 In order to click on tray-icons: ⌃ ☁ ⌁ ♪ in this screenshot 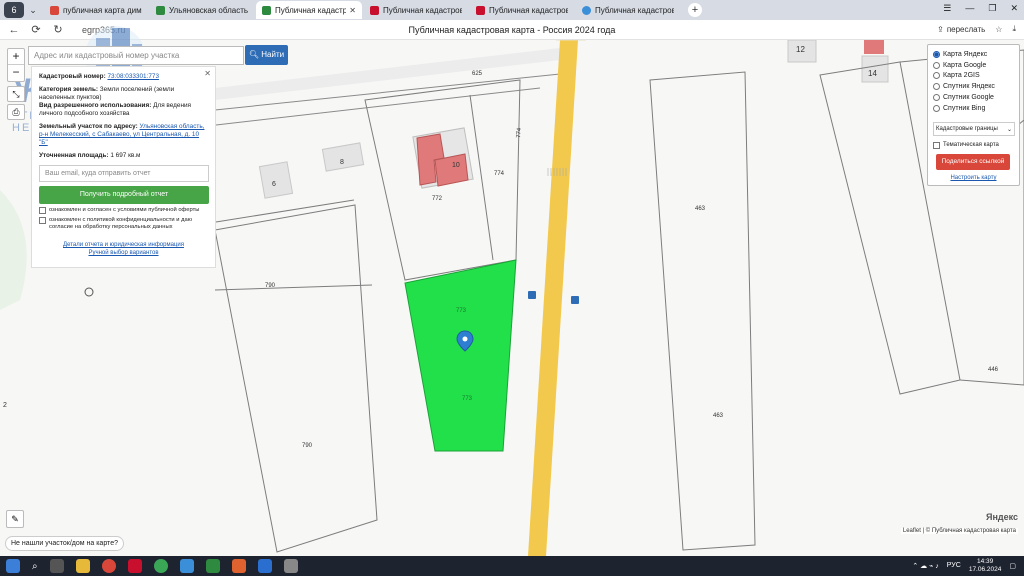, I will do `click(925, 566)`.